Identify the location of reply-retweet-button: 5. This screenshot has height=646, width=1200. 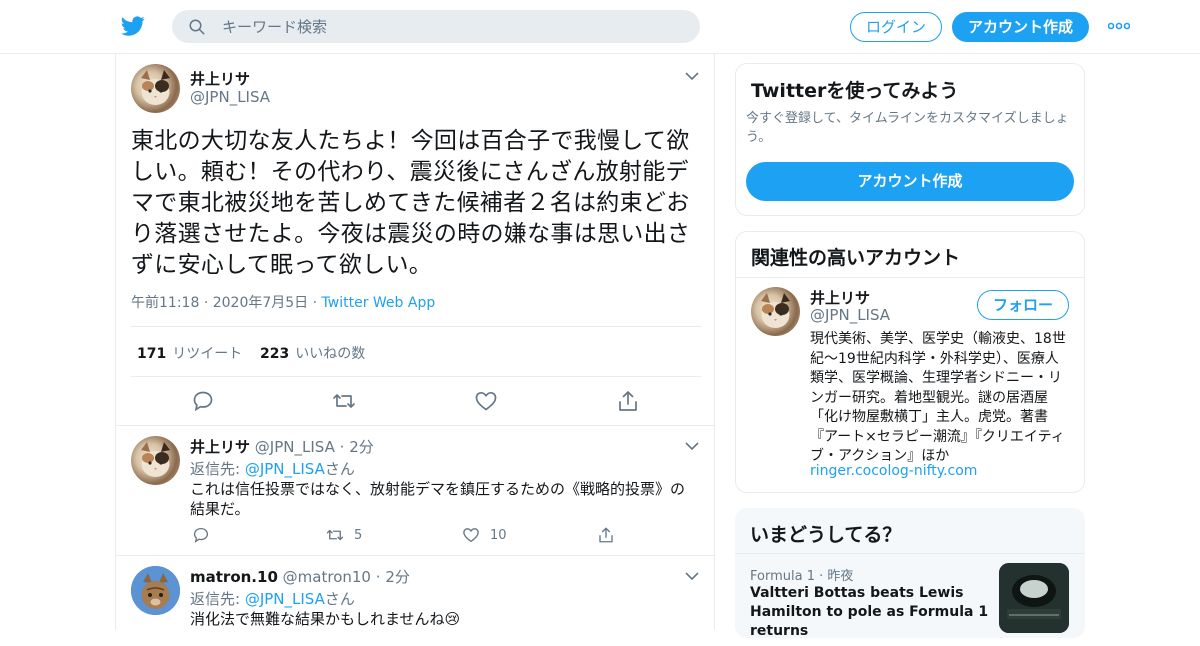
(344, 536).